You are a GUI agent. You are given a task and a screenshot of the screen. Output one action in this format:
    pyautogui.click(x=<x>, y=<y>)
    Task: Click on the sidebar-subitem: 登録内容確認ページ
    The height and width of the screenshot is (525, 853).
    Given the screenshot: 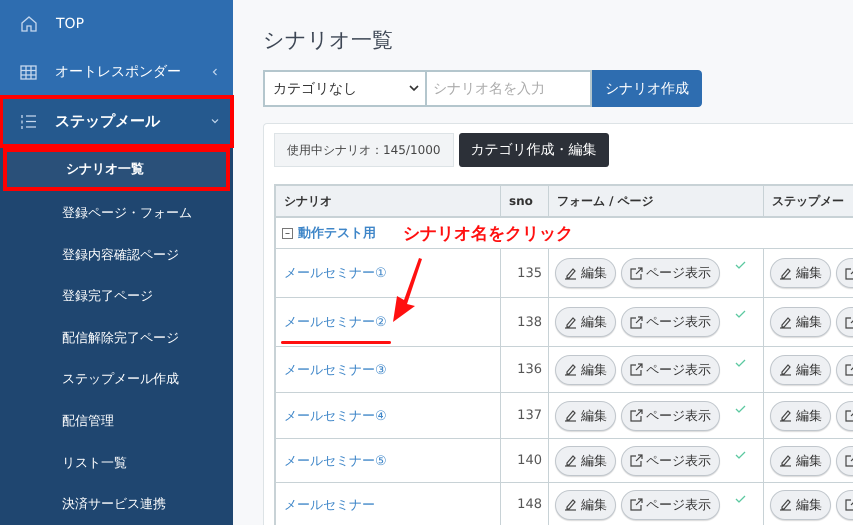 What is the action you would take?
    pyautogui.click(x=116, y=255)
    